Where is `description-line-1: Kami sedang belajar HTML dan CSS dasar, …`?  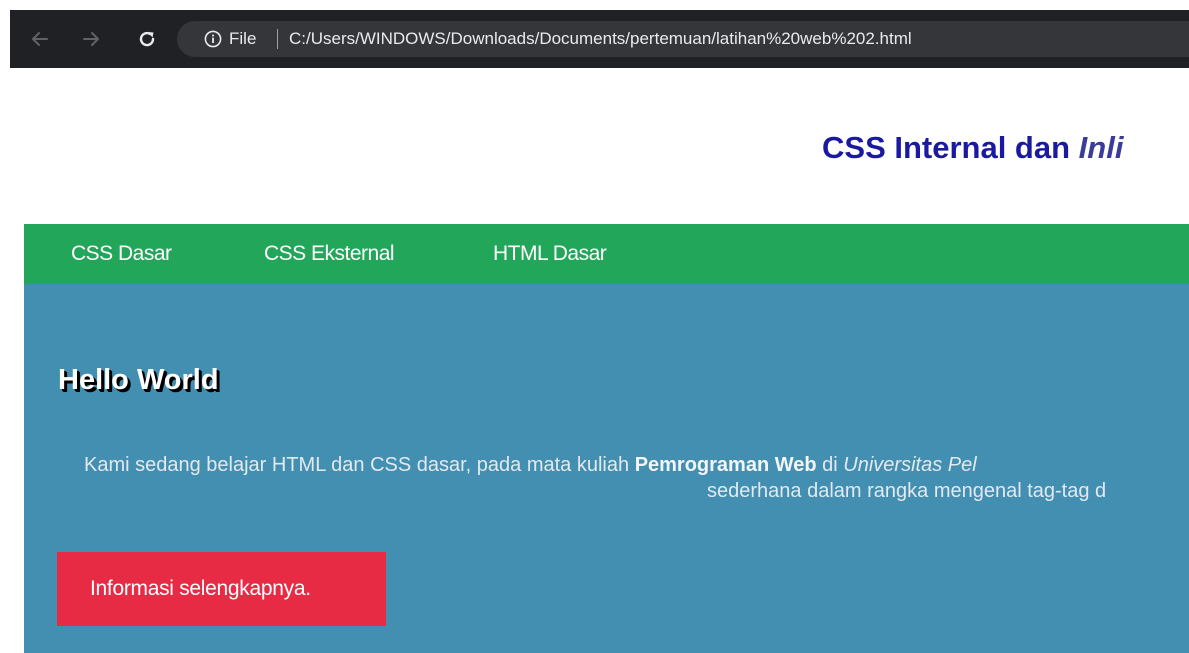
description-line-1: Kami sedang belajar HTML dan CSS dasar, … is located at coordinates (636, 465).